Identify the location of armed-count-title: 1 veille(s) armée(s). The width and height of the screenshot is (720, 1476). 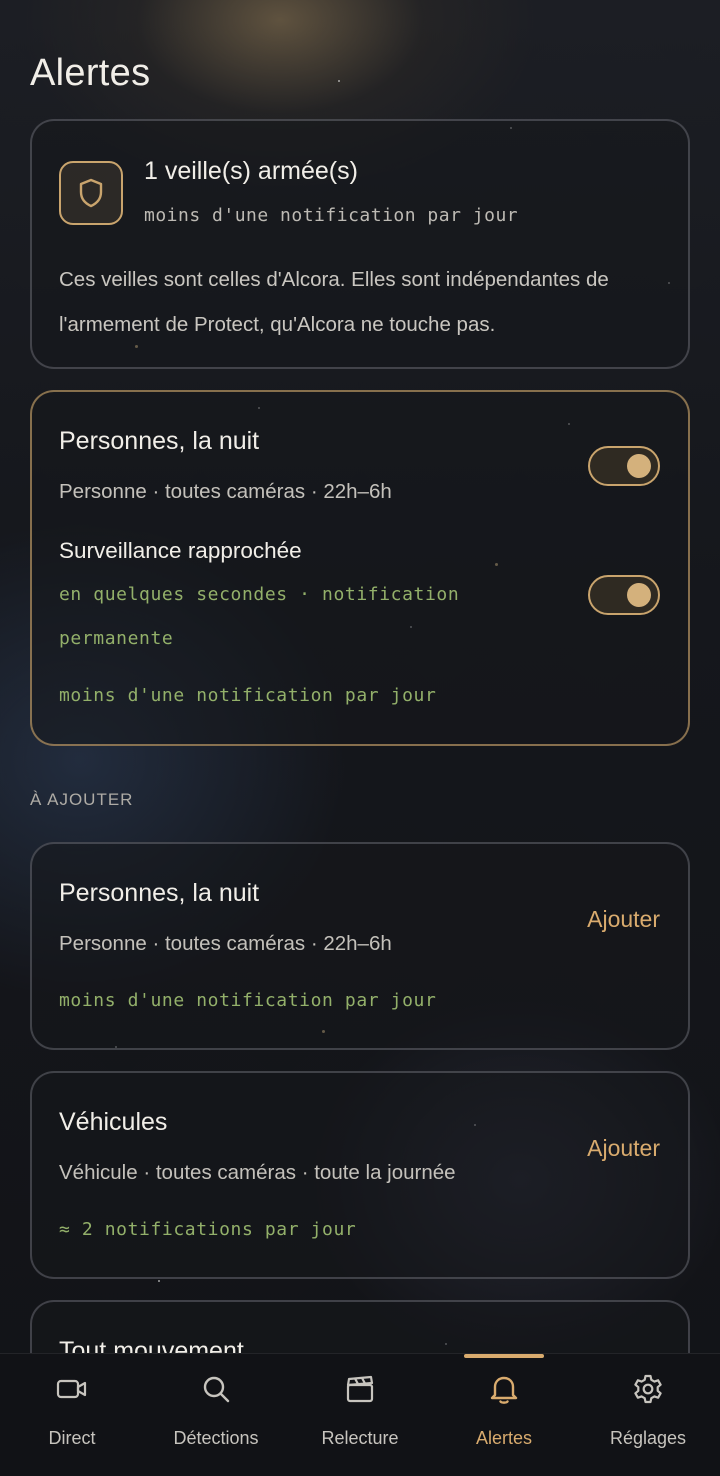
(251, 171).